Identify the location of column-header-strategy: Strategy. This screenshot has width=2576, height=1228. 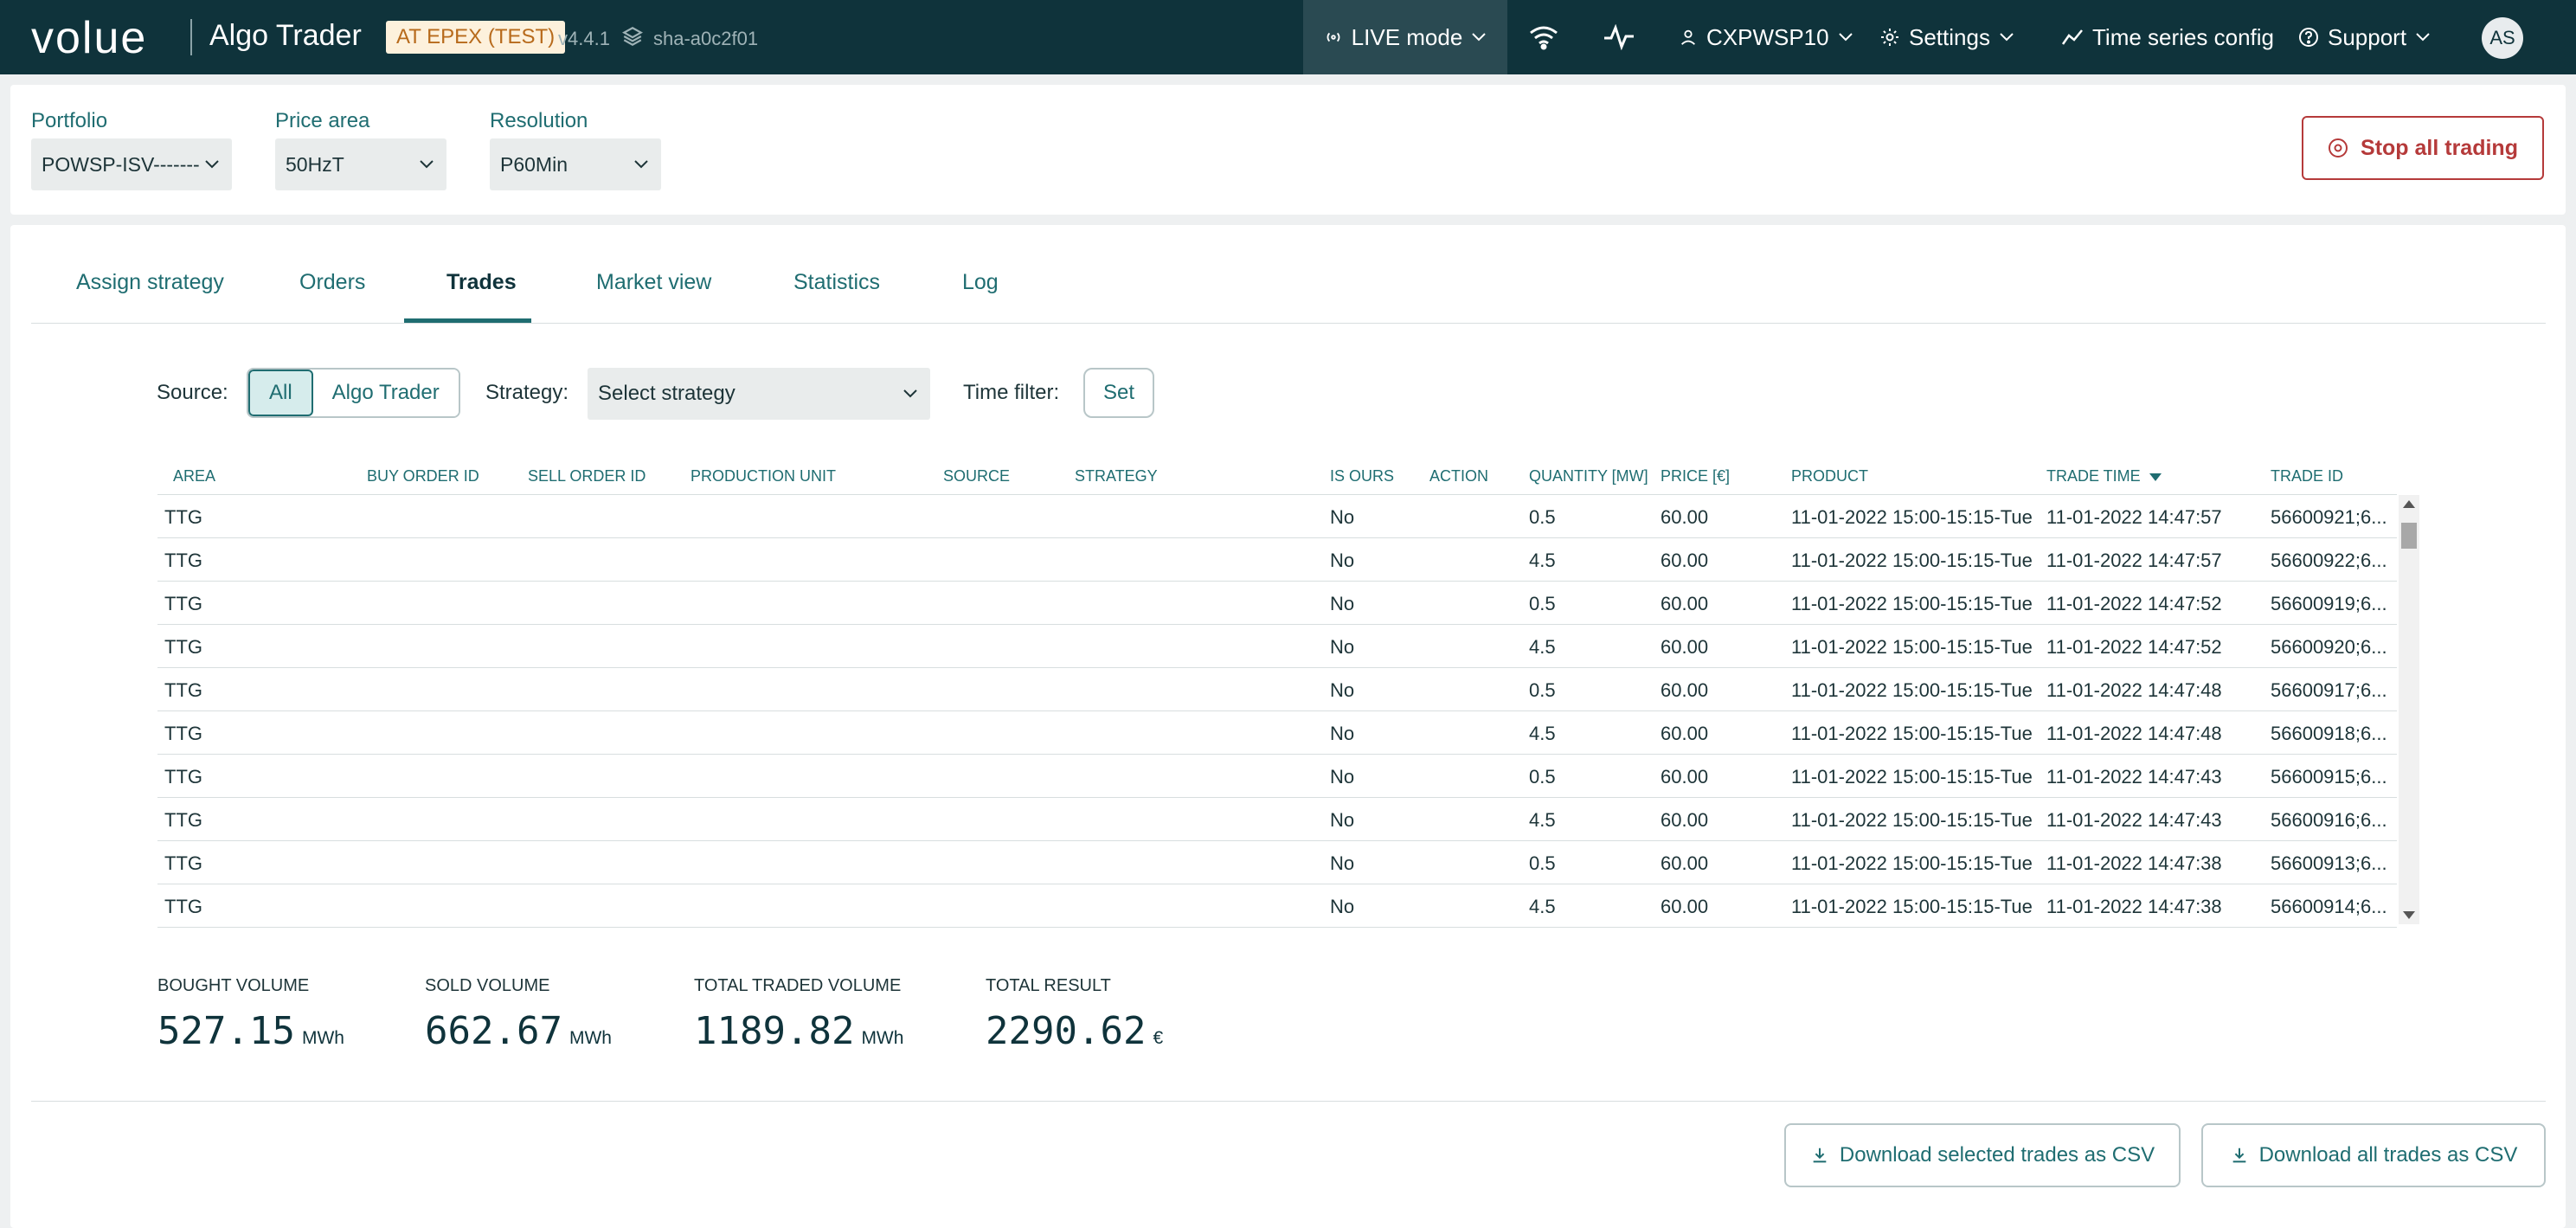
(1116, 476).